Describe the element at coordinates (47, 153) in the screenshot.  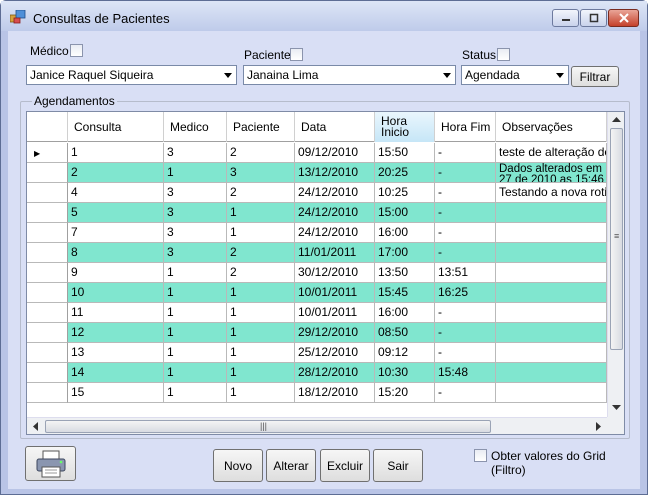
I see `row-selector: ▶` at that location.